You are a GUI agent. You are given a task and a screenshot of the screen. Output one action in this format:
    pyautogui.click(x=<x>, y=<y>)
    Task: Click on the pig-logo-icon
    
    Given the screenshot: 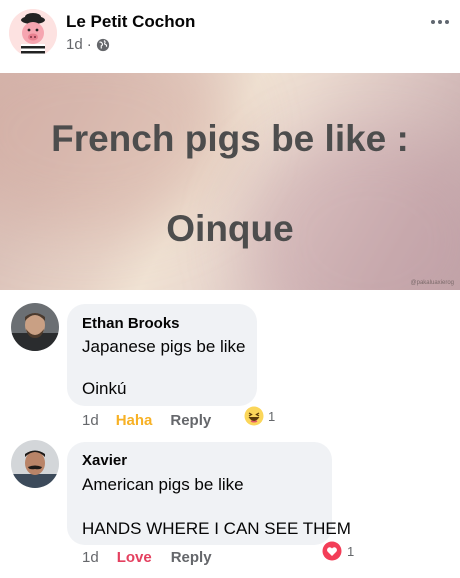 What is the action you would take?
    pyautogui.click(x=33, y=33)
    